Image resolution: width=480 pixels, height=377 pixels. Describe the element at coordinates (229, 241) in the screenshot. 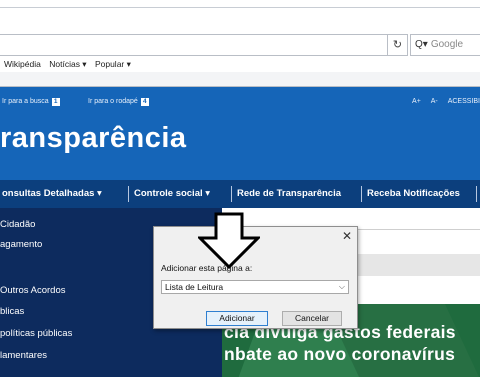

I see `down-arrow-annotation-icon` at that location.